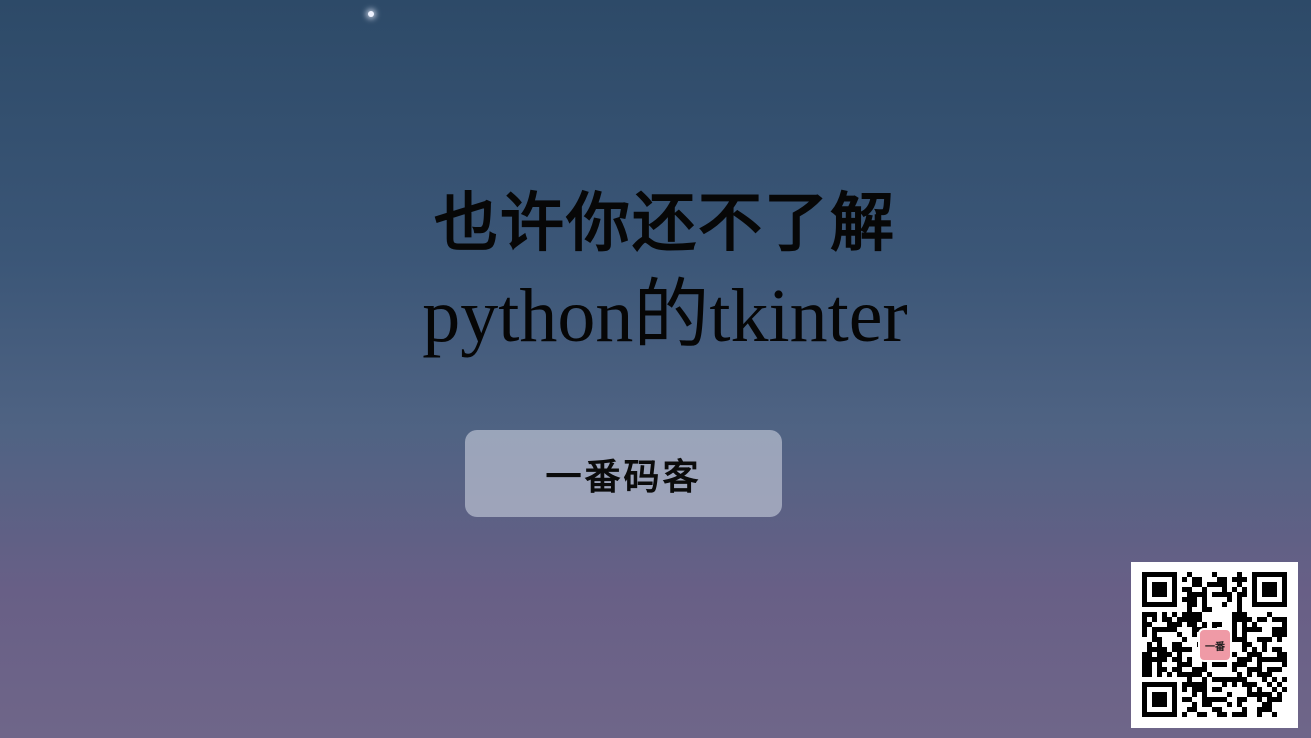  Describe the element at coordinates (371, 14) in the screenshot. I see `star-icon` at that location.